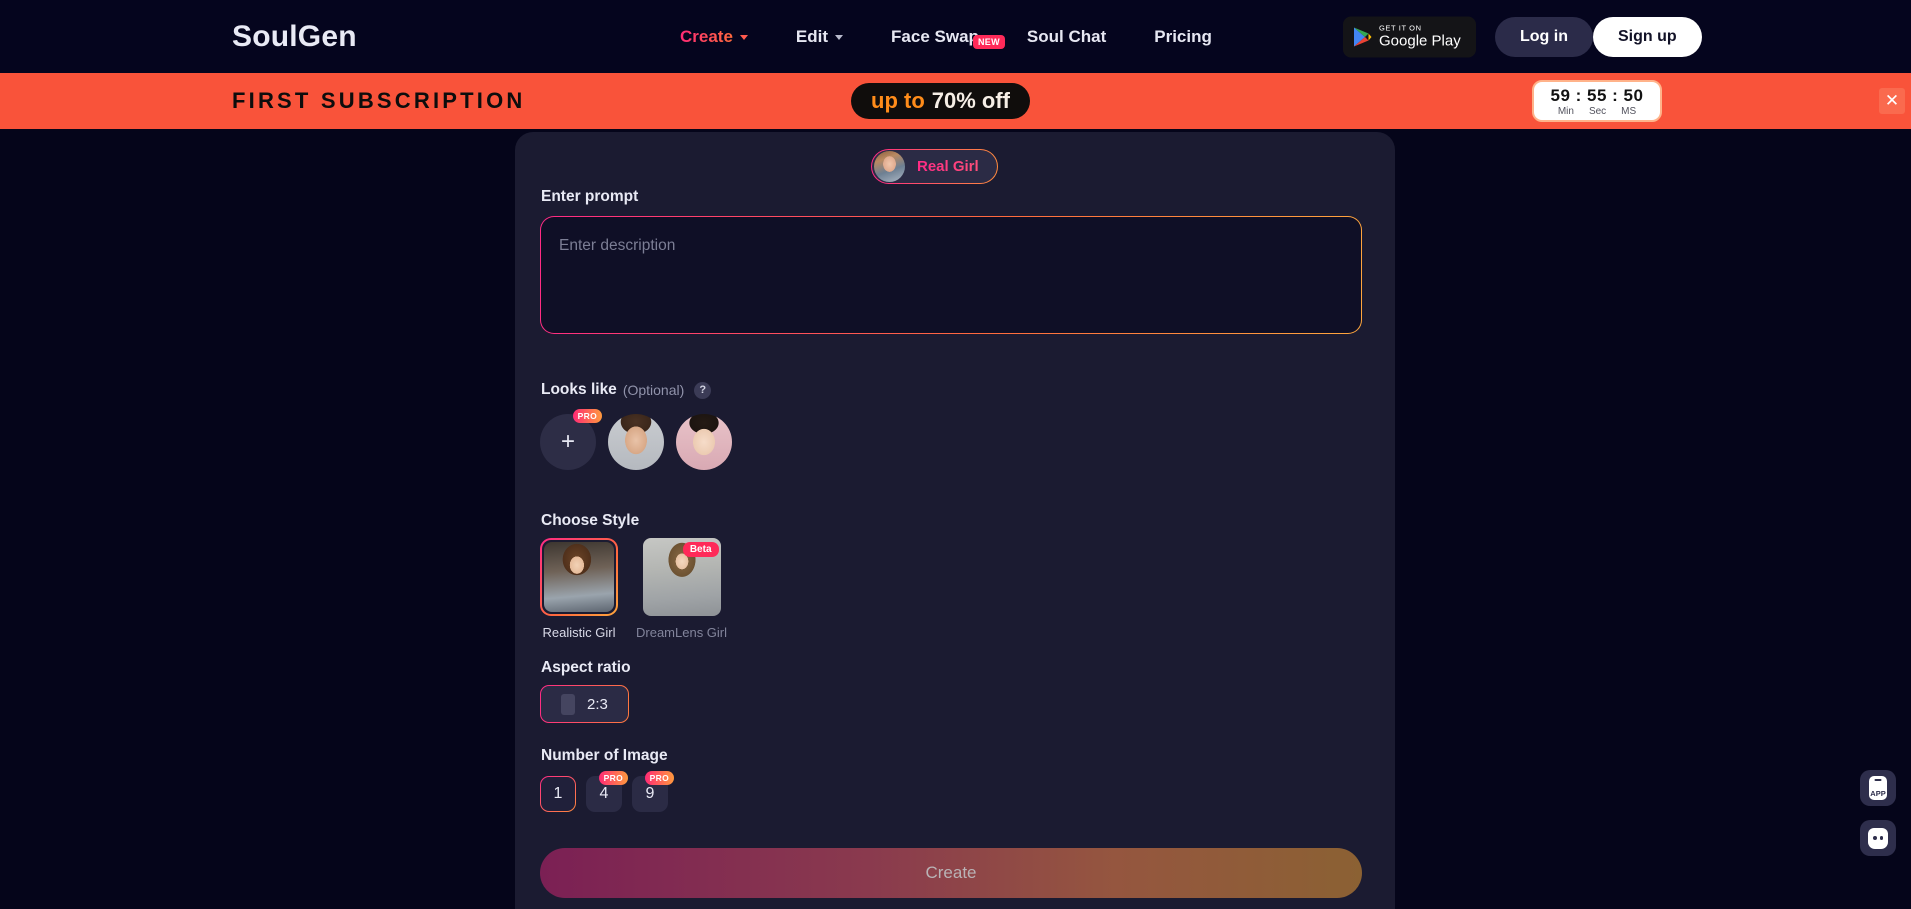  I want to click on style-option-label: Realistic Girl, so click(579, 632).